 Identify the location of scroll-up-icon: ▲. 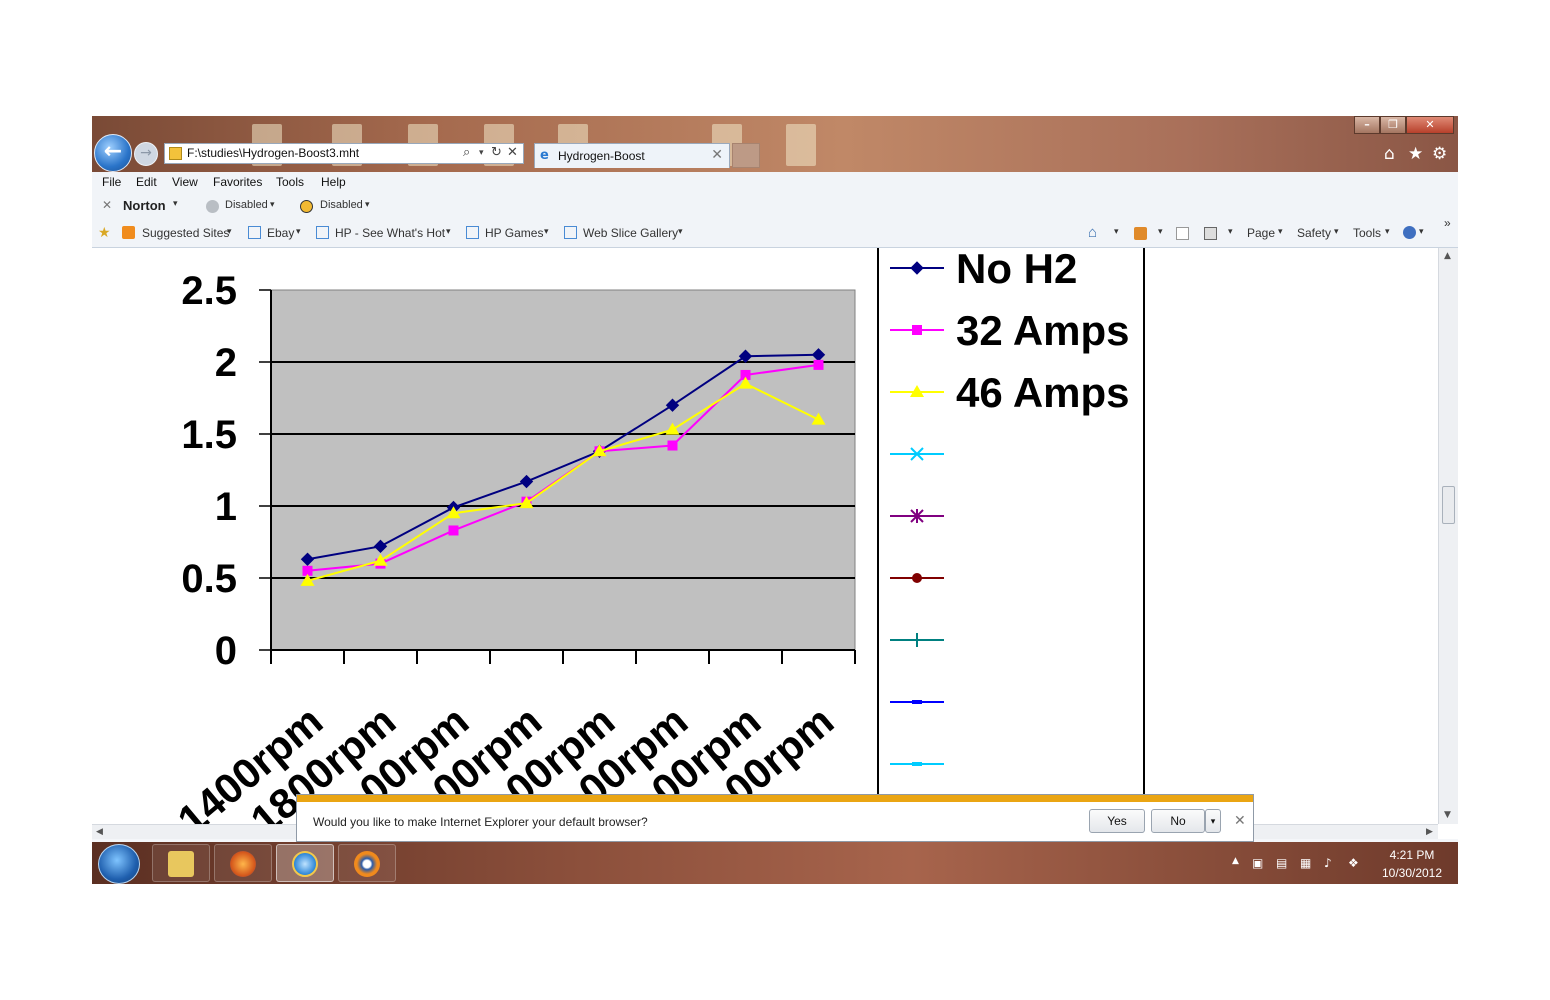
(1447, 256).